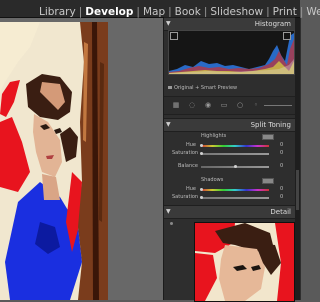  I want to click on detail-title: Detail, so click(280, 212).